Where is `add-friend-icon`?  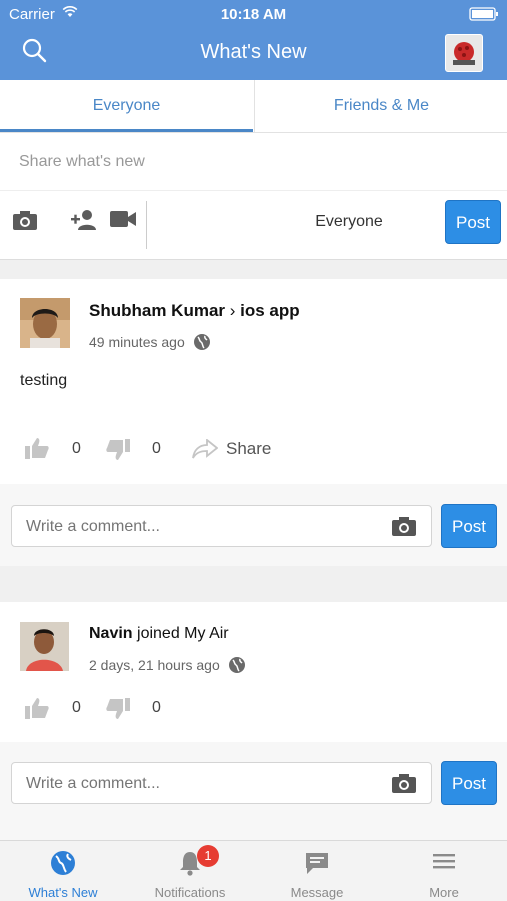 add-friend-icon is located at coordinates (84, 222).